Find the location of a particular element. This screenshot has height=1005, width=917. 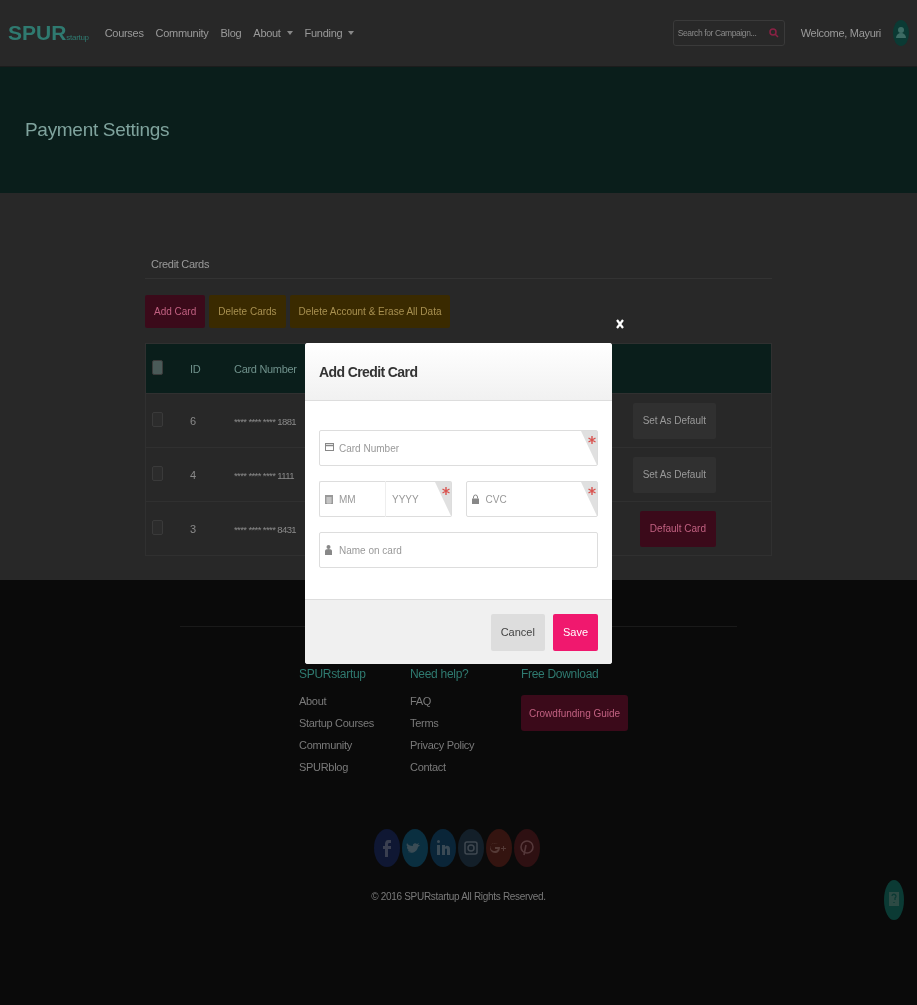

lock-icon is located at coordinates (475, 499).